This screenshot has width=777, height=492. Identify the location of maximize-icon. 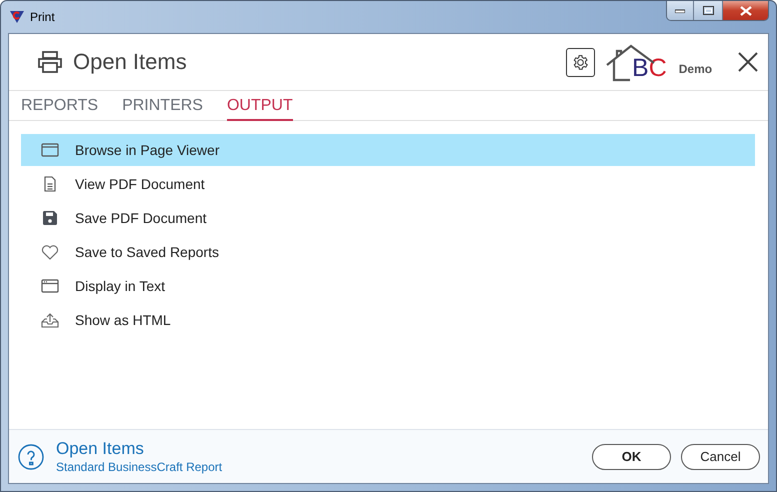
(708, 10).